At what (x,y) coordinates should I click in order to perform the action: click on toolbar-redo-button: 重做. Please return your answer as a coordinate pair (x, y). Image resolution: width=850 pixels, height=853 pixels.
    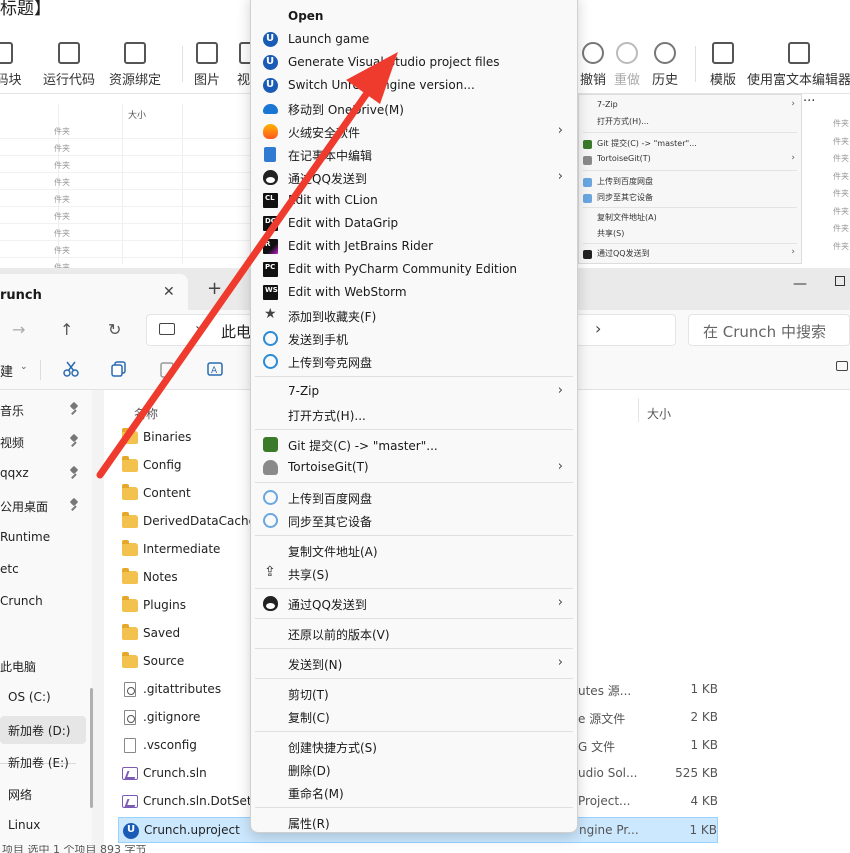
    Looking at the image, I should click on (627, 64).